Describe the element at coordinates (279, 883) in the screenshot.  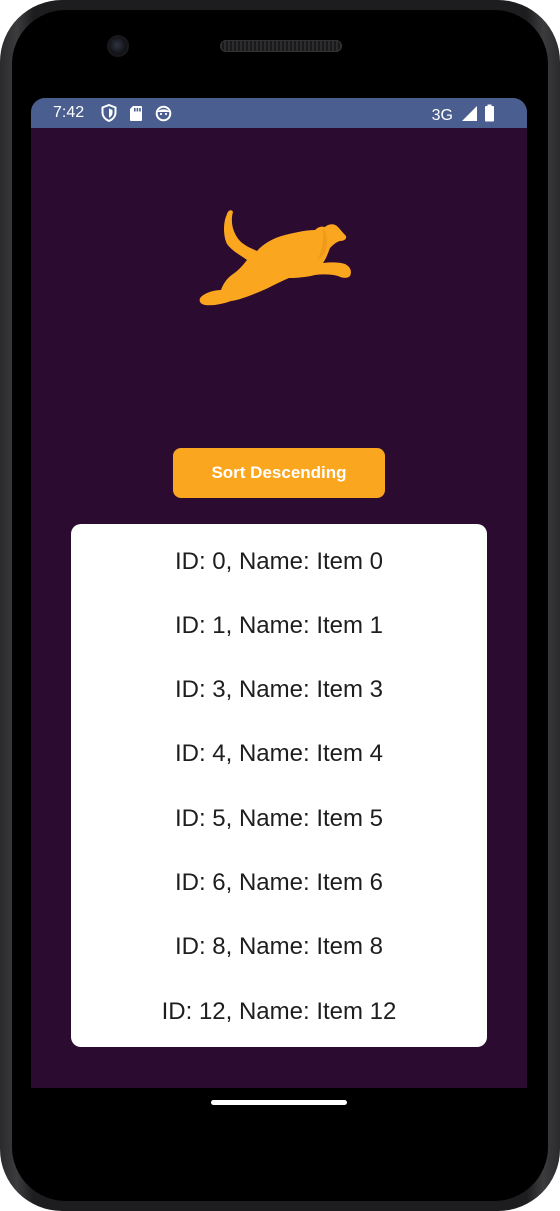
I see `list-item: ID: 6, Name: Item 6` at that location.